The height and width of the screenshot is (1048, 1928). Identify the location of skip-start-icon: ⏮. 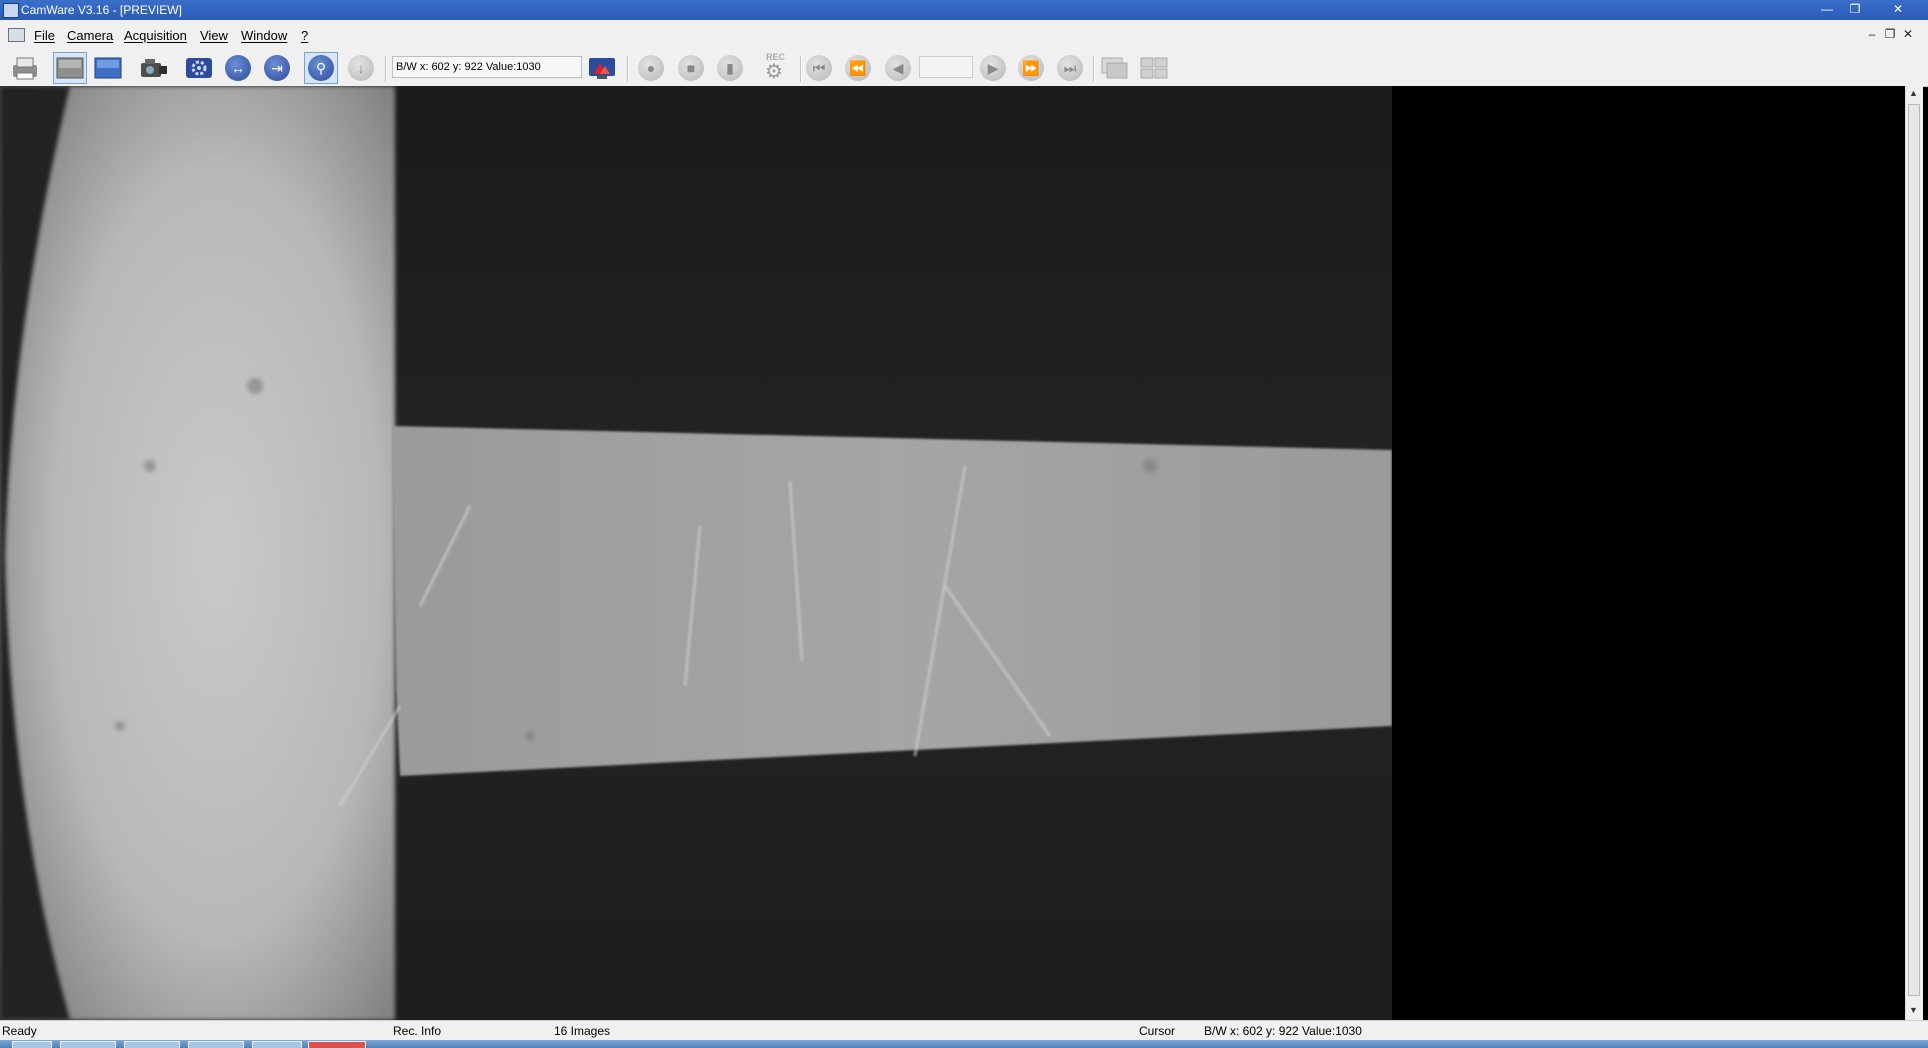
(819, 68).